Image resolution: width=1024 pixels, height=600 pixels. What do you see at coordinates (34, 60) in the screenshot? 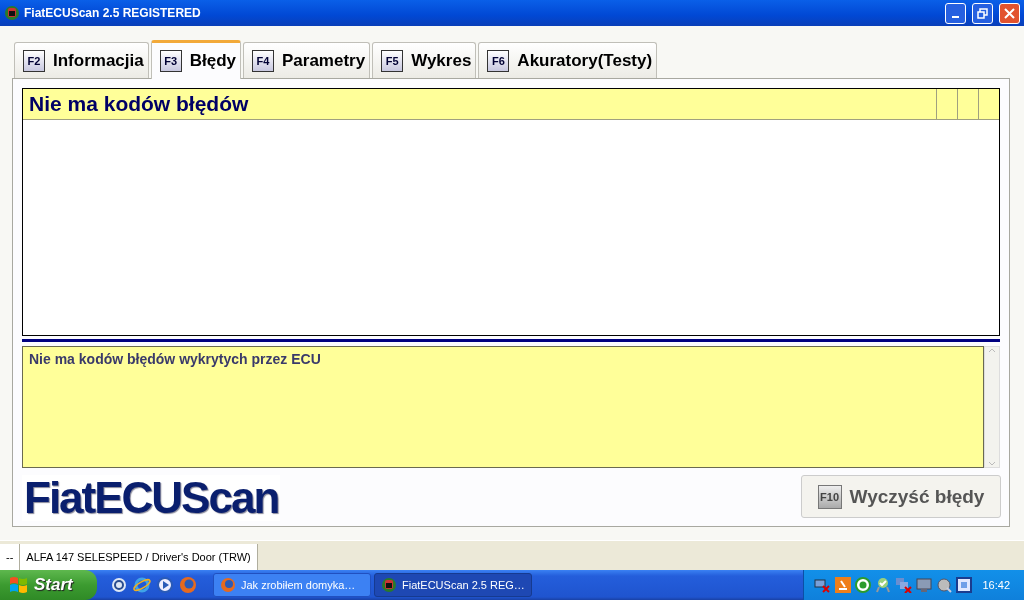
I see `function-key-icon: F2` at bounding box center [34, 60].